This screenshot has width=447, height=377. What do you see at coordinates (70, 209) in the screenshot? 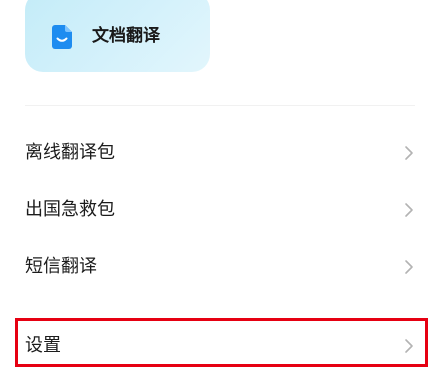
I see `menu-item-label: 出国急救包` at bounding box center [70, 209].